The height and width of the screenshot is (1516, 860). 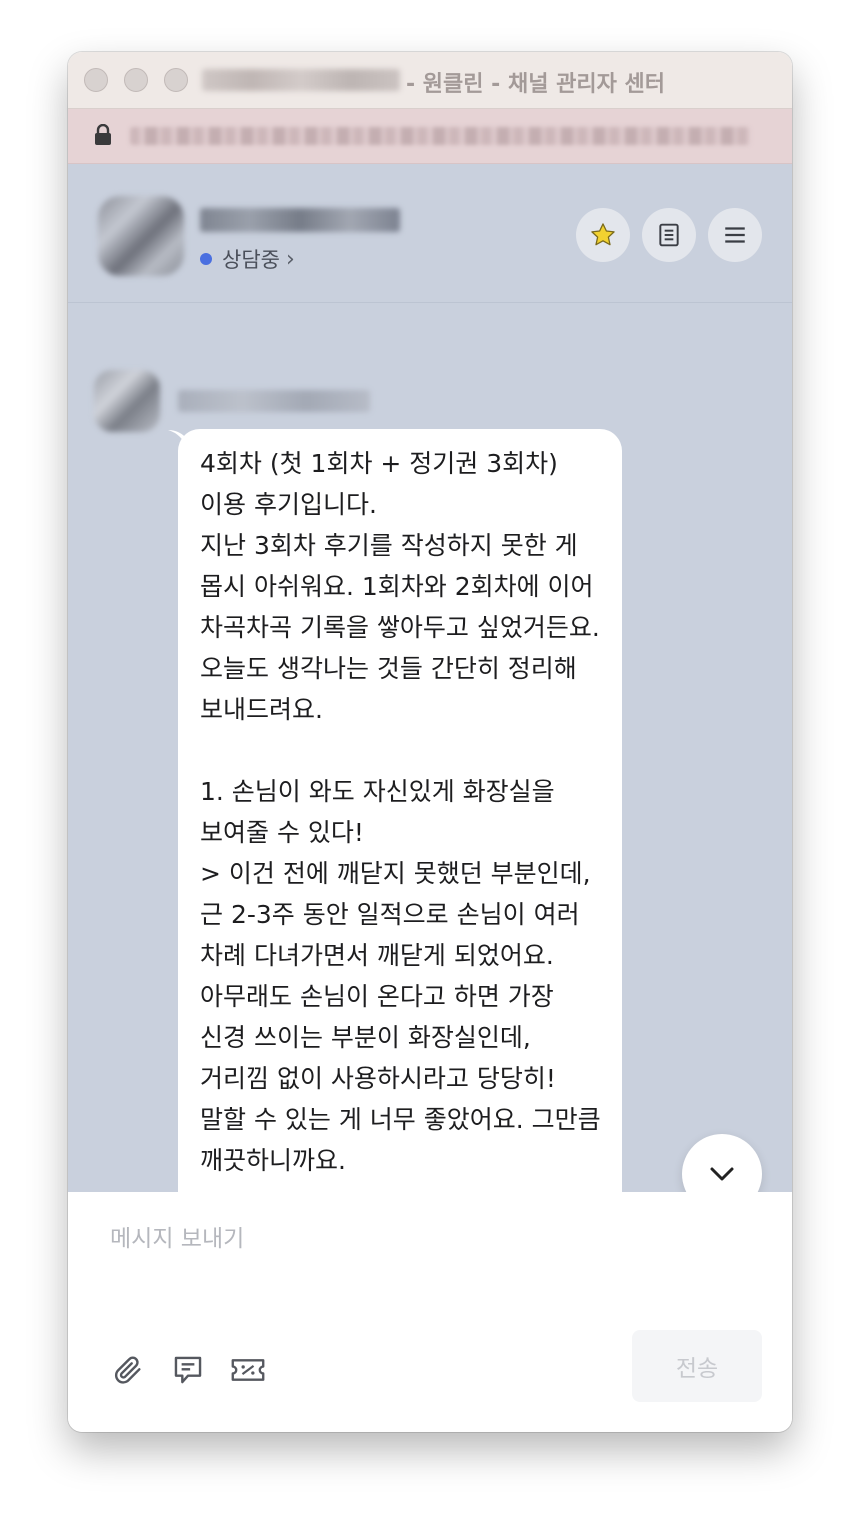 What do you see at coordinates (440, 136) in the screenshot?
I see `url-redacted` at bounding box center [440, 136].